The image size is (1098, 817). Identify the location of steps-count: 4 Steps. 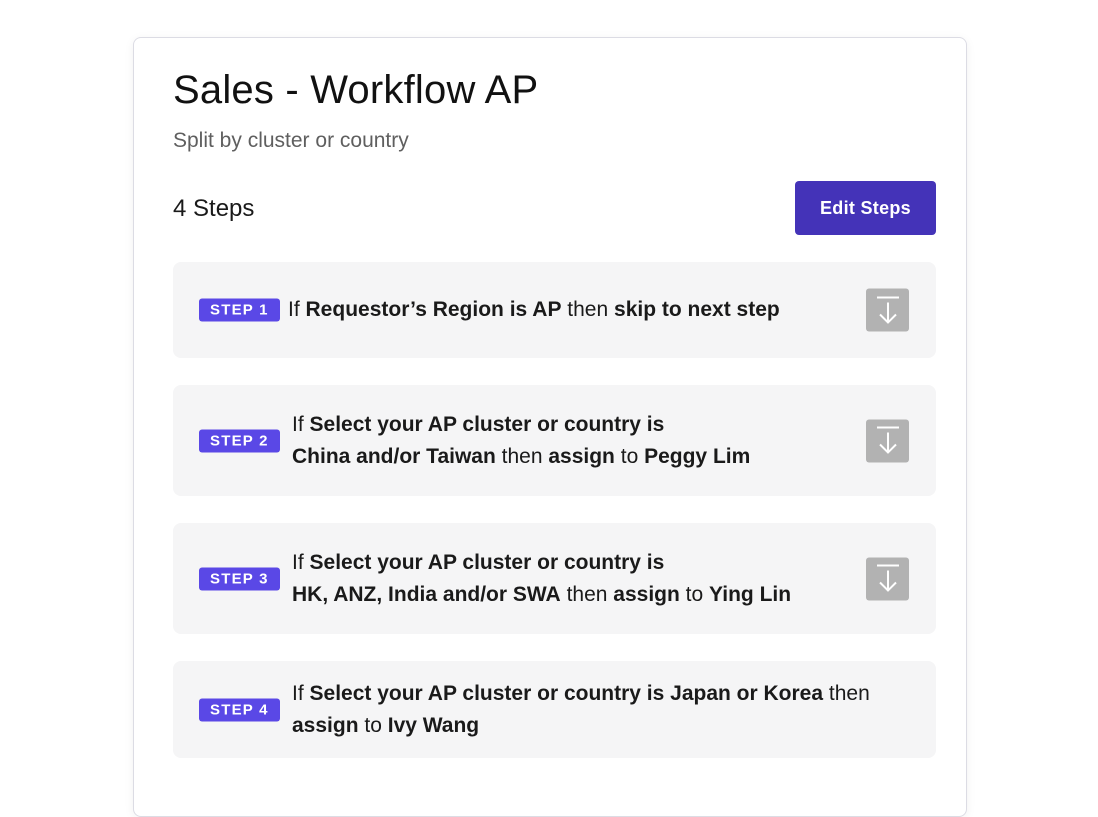
(214, 208).